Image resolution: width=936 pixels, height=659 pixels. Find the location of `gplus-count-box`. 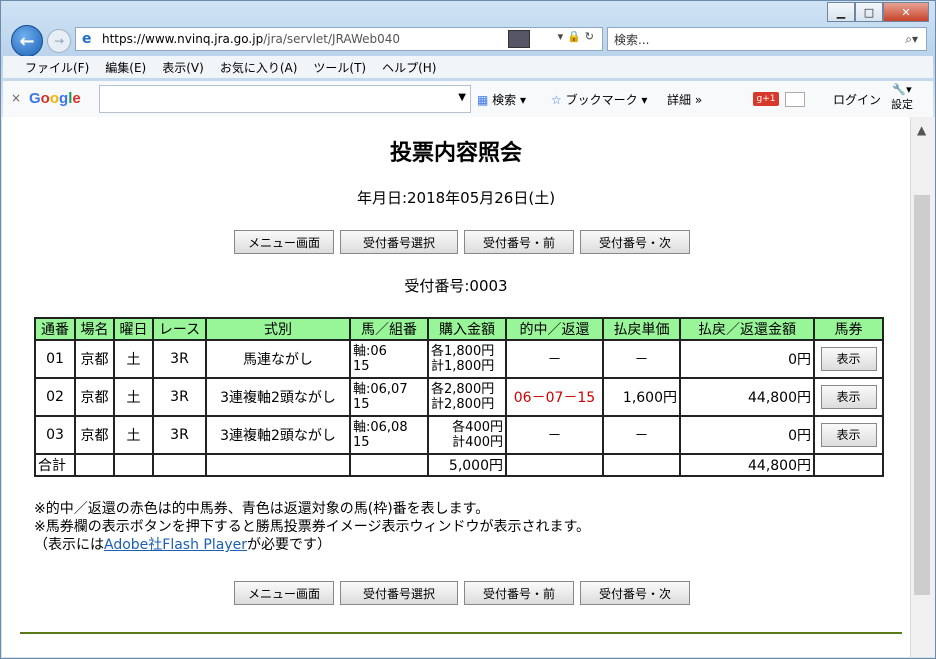

gplus-count-box is located at coordinates (795, 99).